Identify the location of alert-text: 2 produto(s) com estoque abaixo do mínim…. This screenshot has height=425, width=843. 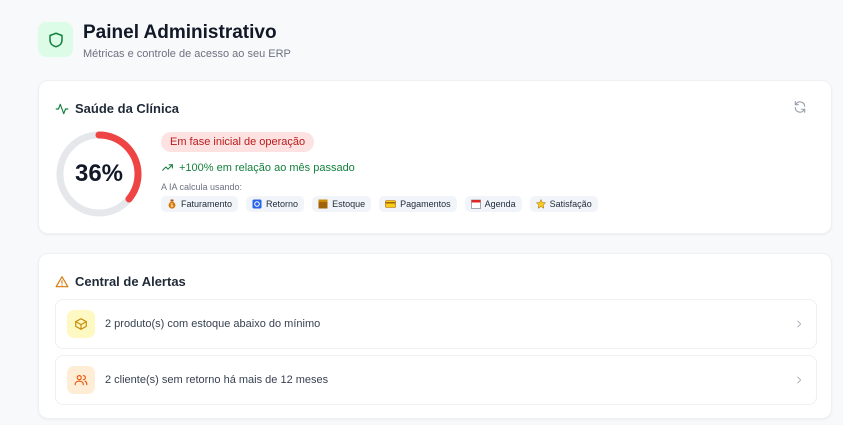
(213, 324).